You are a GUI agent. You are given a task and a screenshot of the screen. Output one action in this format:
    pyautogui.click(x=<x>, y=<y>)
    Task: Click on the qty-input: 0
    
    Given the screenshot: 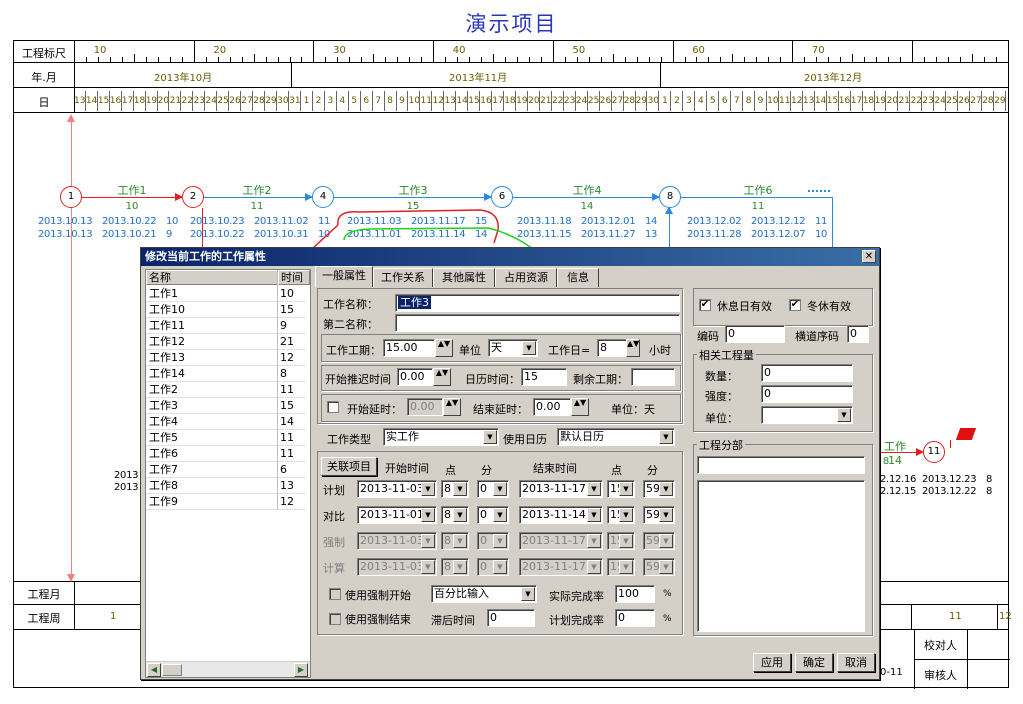 What is the action you would take?
    pyautogui.click(x=807, y=373)
    